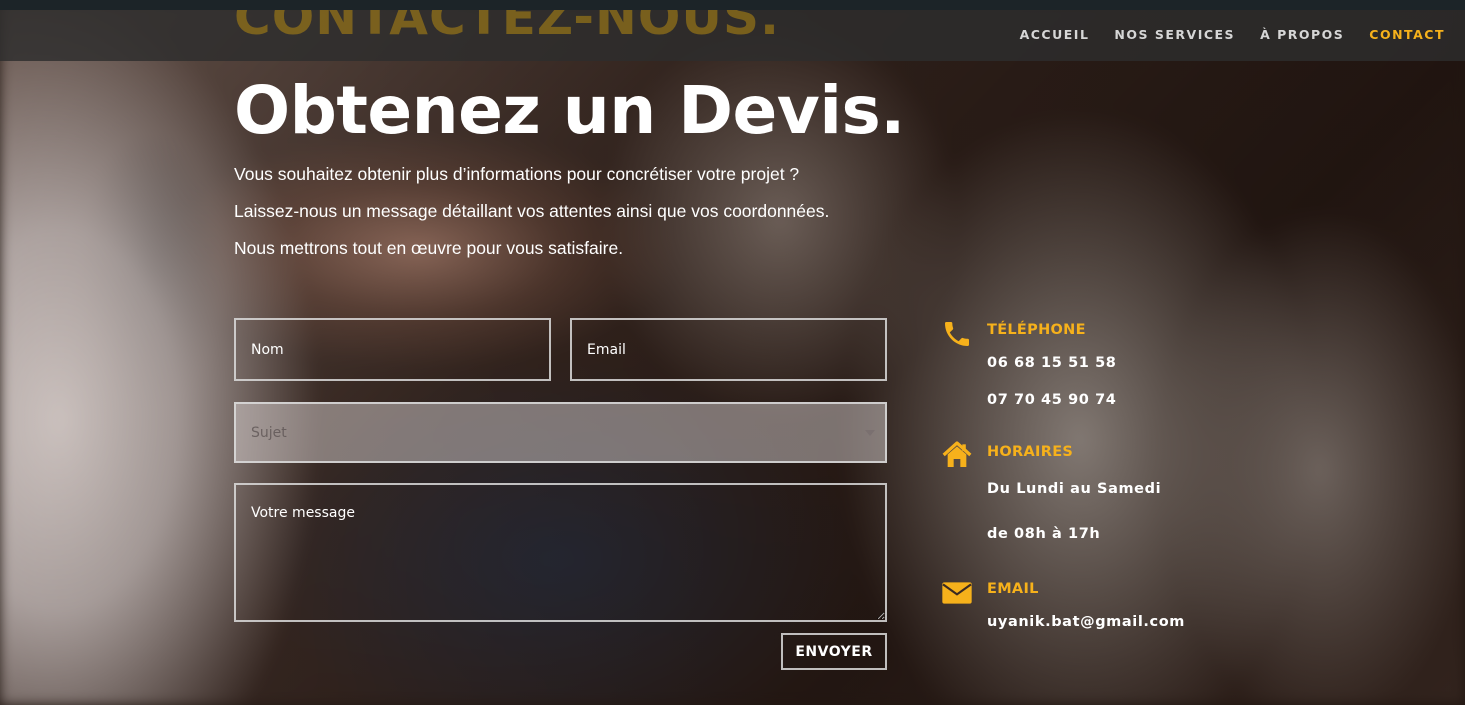 The width and height of the screenshot is (1465, 705). Describe the element at coordinates (1174, 34) in the screenshot. I see `nav-services: NOS SERVICES` at that location.